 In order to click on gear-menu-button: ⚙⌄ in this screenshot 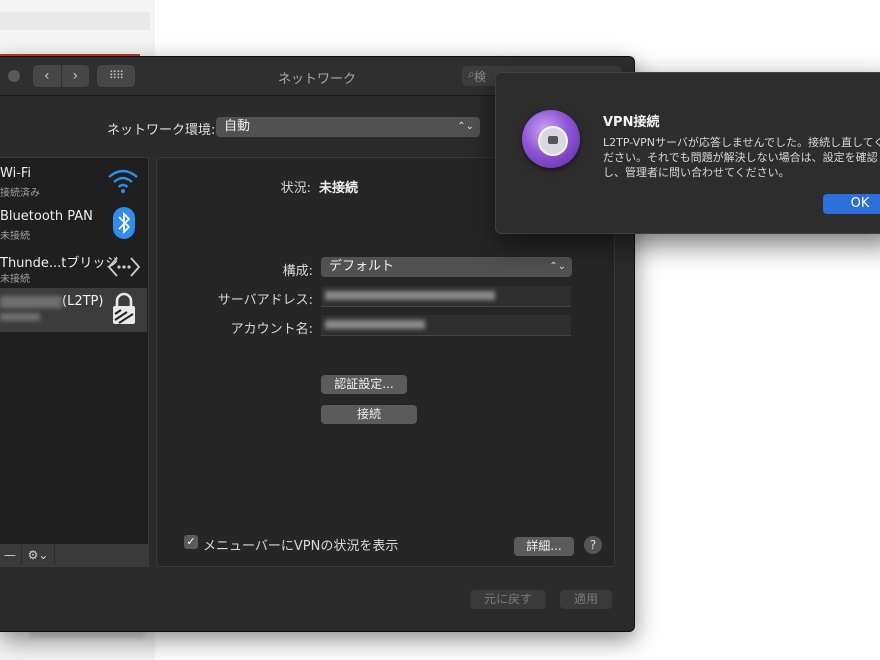, I will do `click(38, 555)`.